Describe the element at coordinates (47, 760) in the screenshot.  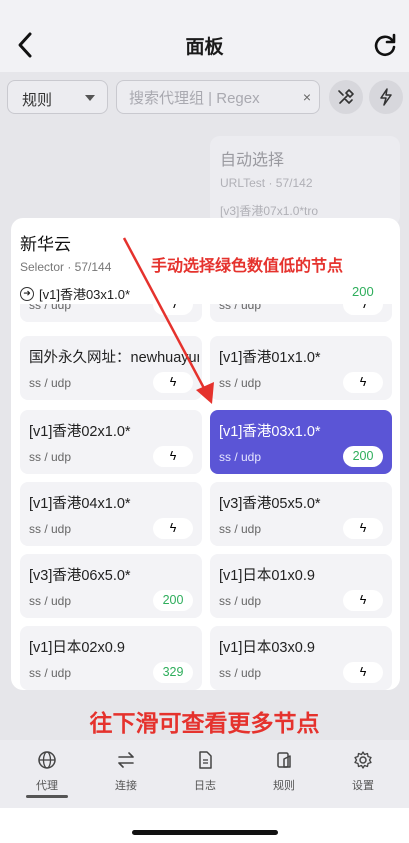
I see `globe-icon` at that location.